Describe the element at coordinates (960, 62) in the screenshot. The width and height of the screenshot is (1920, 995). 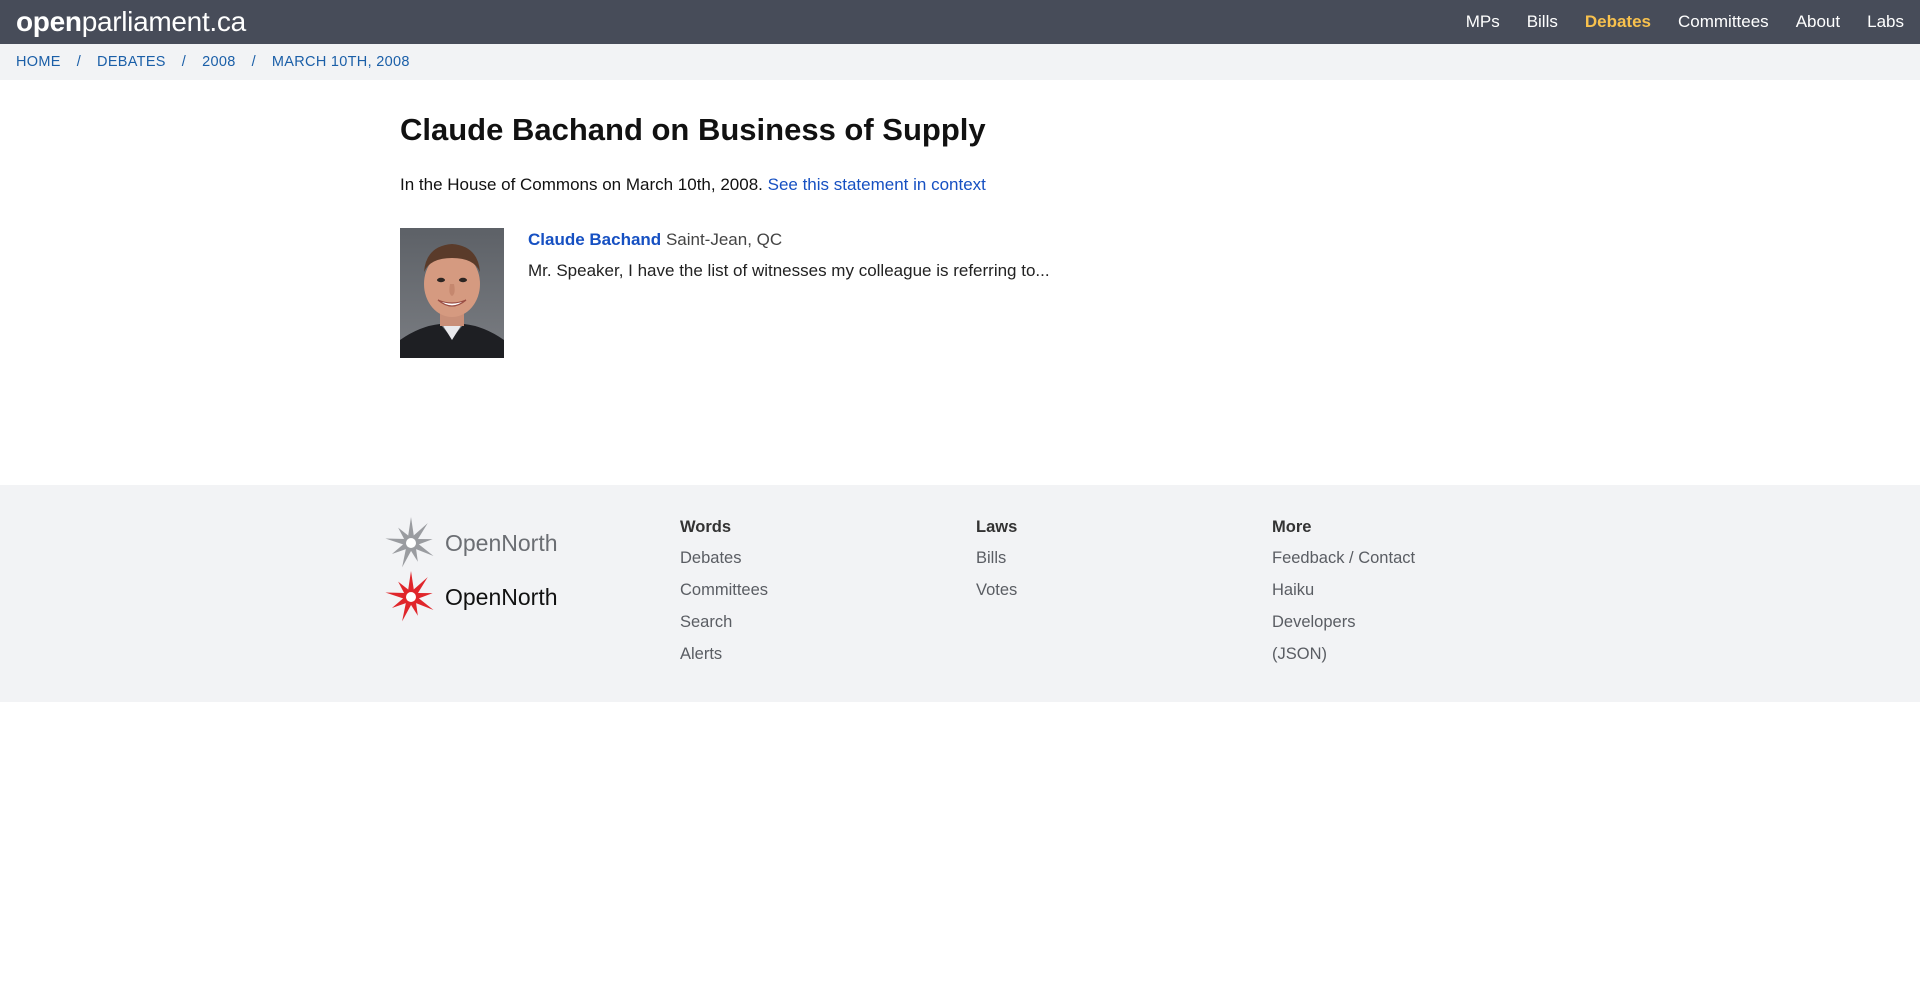
I see `breadcrumb: HOME / DEBATES / 2008 / MARCH 10TH, 2008` at that location.